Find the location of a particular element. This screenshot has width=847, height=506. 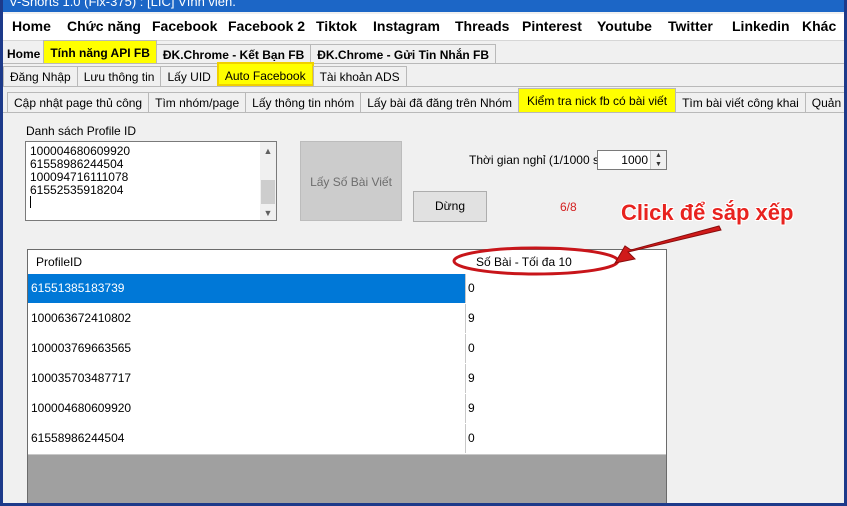

menu-threads: Threads is located at coordinates (482, 26).